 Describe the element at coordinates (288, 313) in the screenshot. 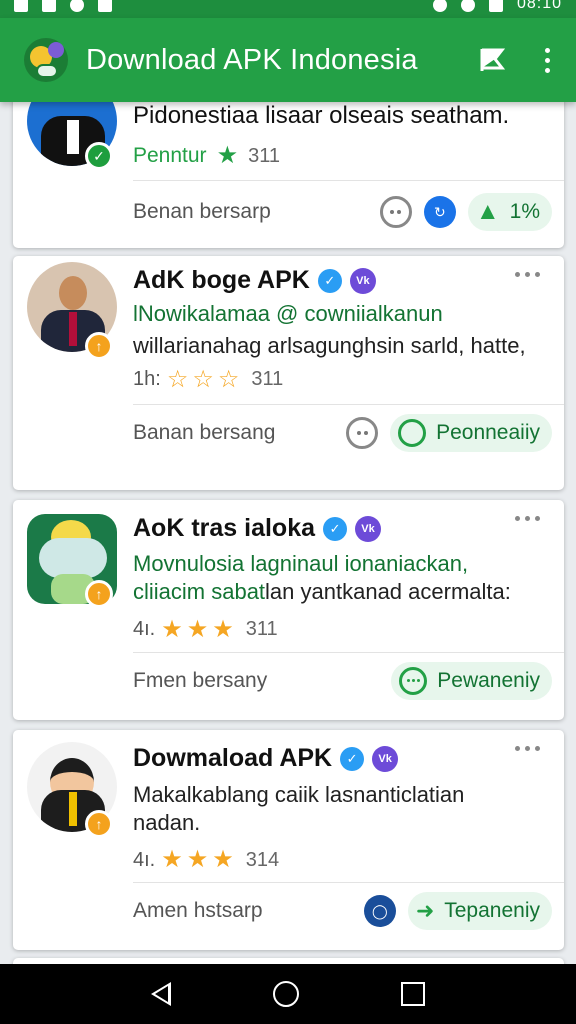

I see `card-subtitle: lNowikalamaa @ cowniialkanun` at that location.